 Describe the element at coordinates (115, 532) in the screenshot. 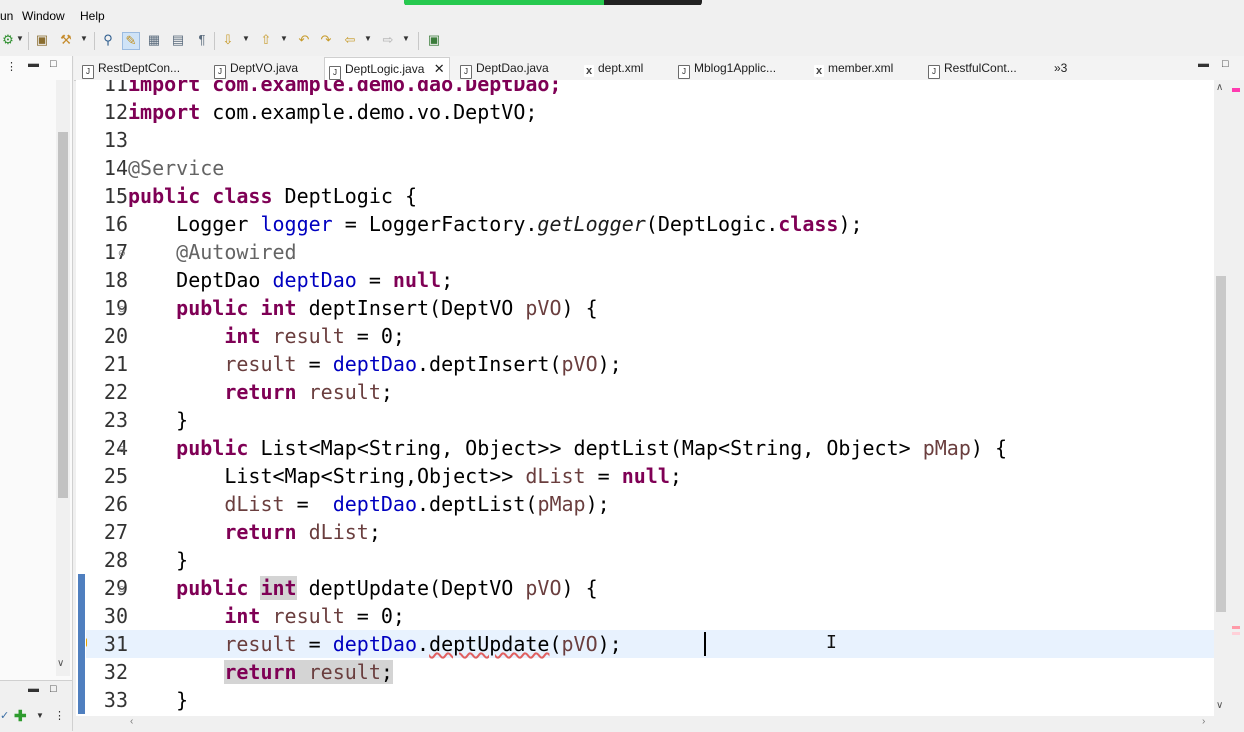

I see `line-number: 27` at that location.